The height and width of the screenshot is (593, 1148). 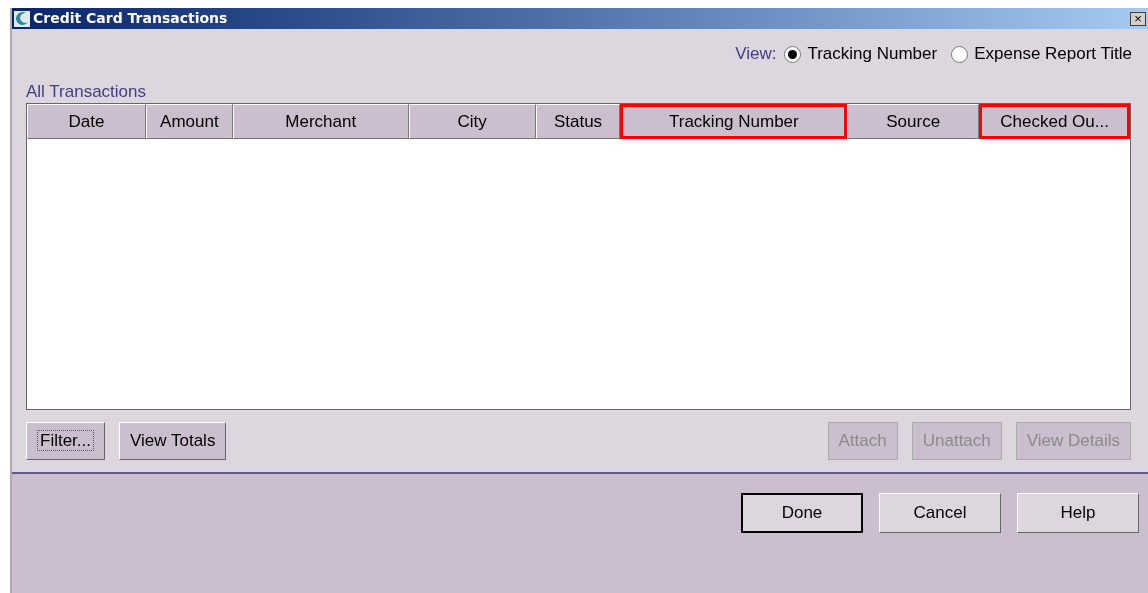 I want to click on column-header: City, so click(x=472, y=121).